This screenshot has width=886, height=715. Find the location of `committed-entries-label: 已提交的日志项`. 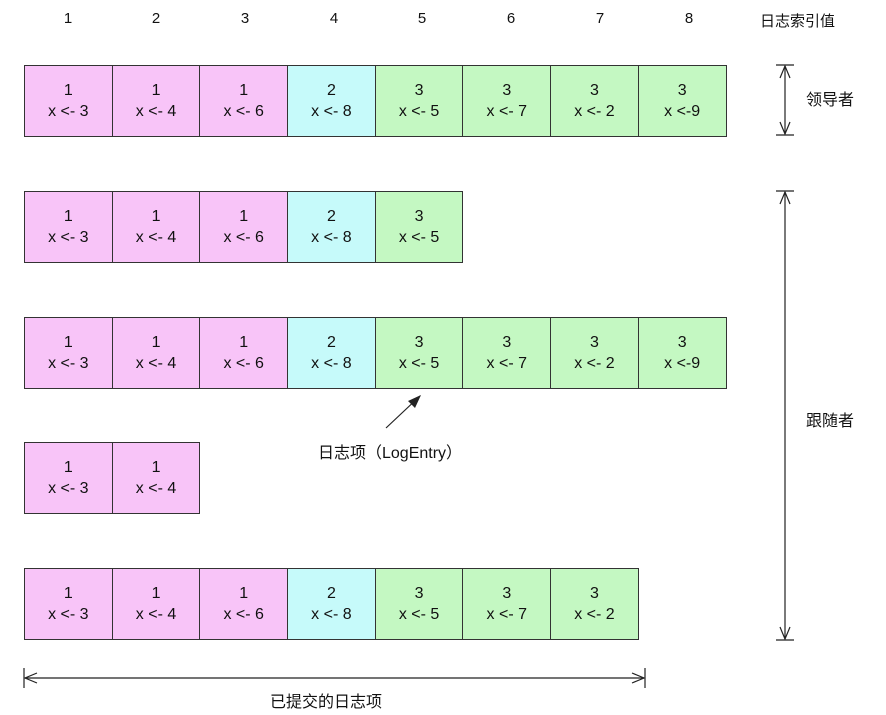

committed-entries-label: 已提交的日志项 is located at coordinates (326, 702).